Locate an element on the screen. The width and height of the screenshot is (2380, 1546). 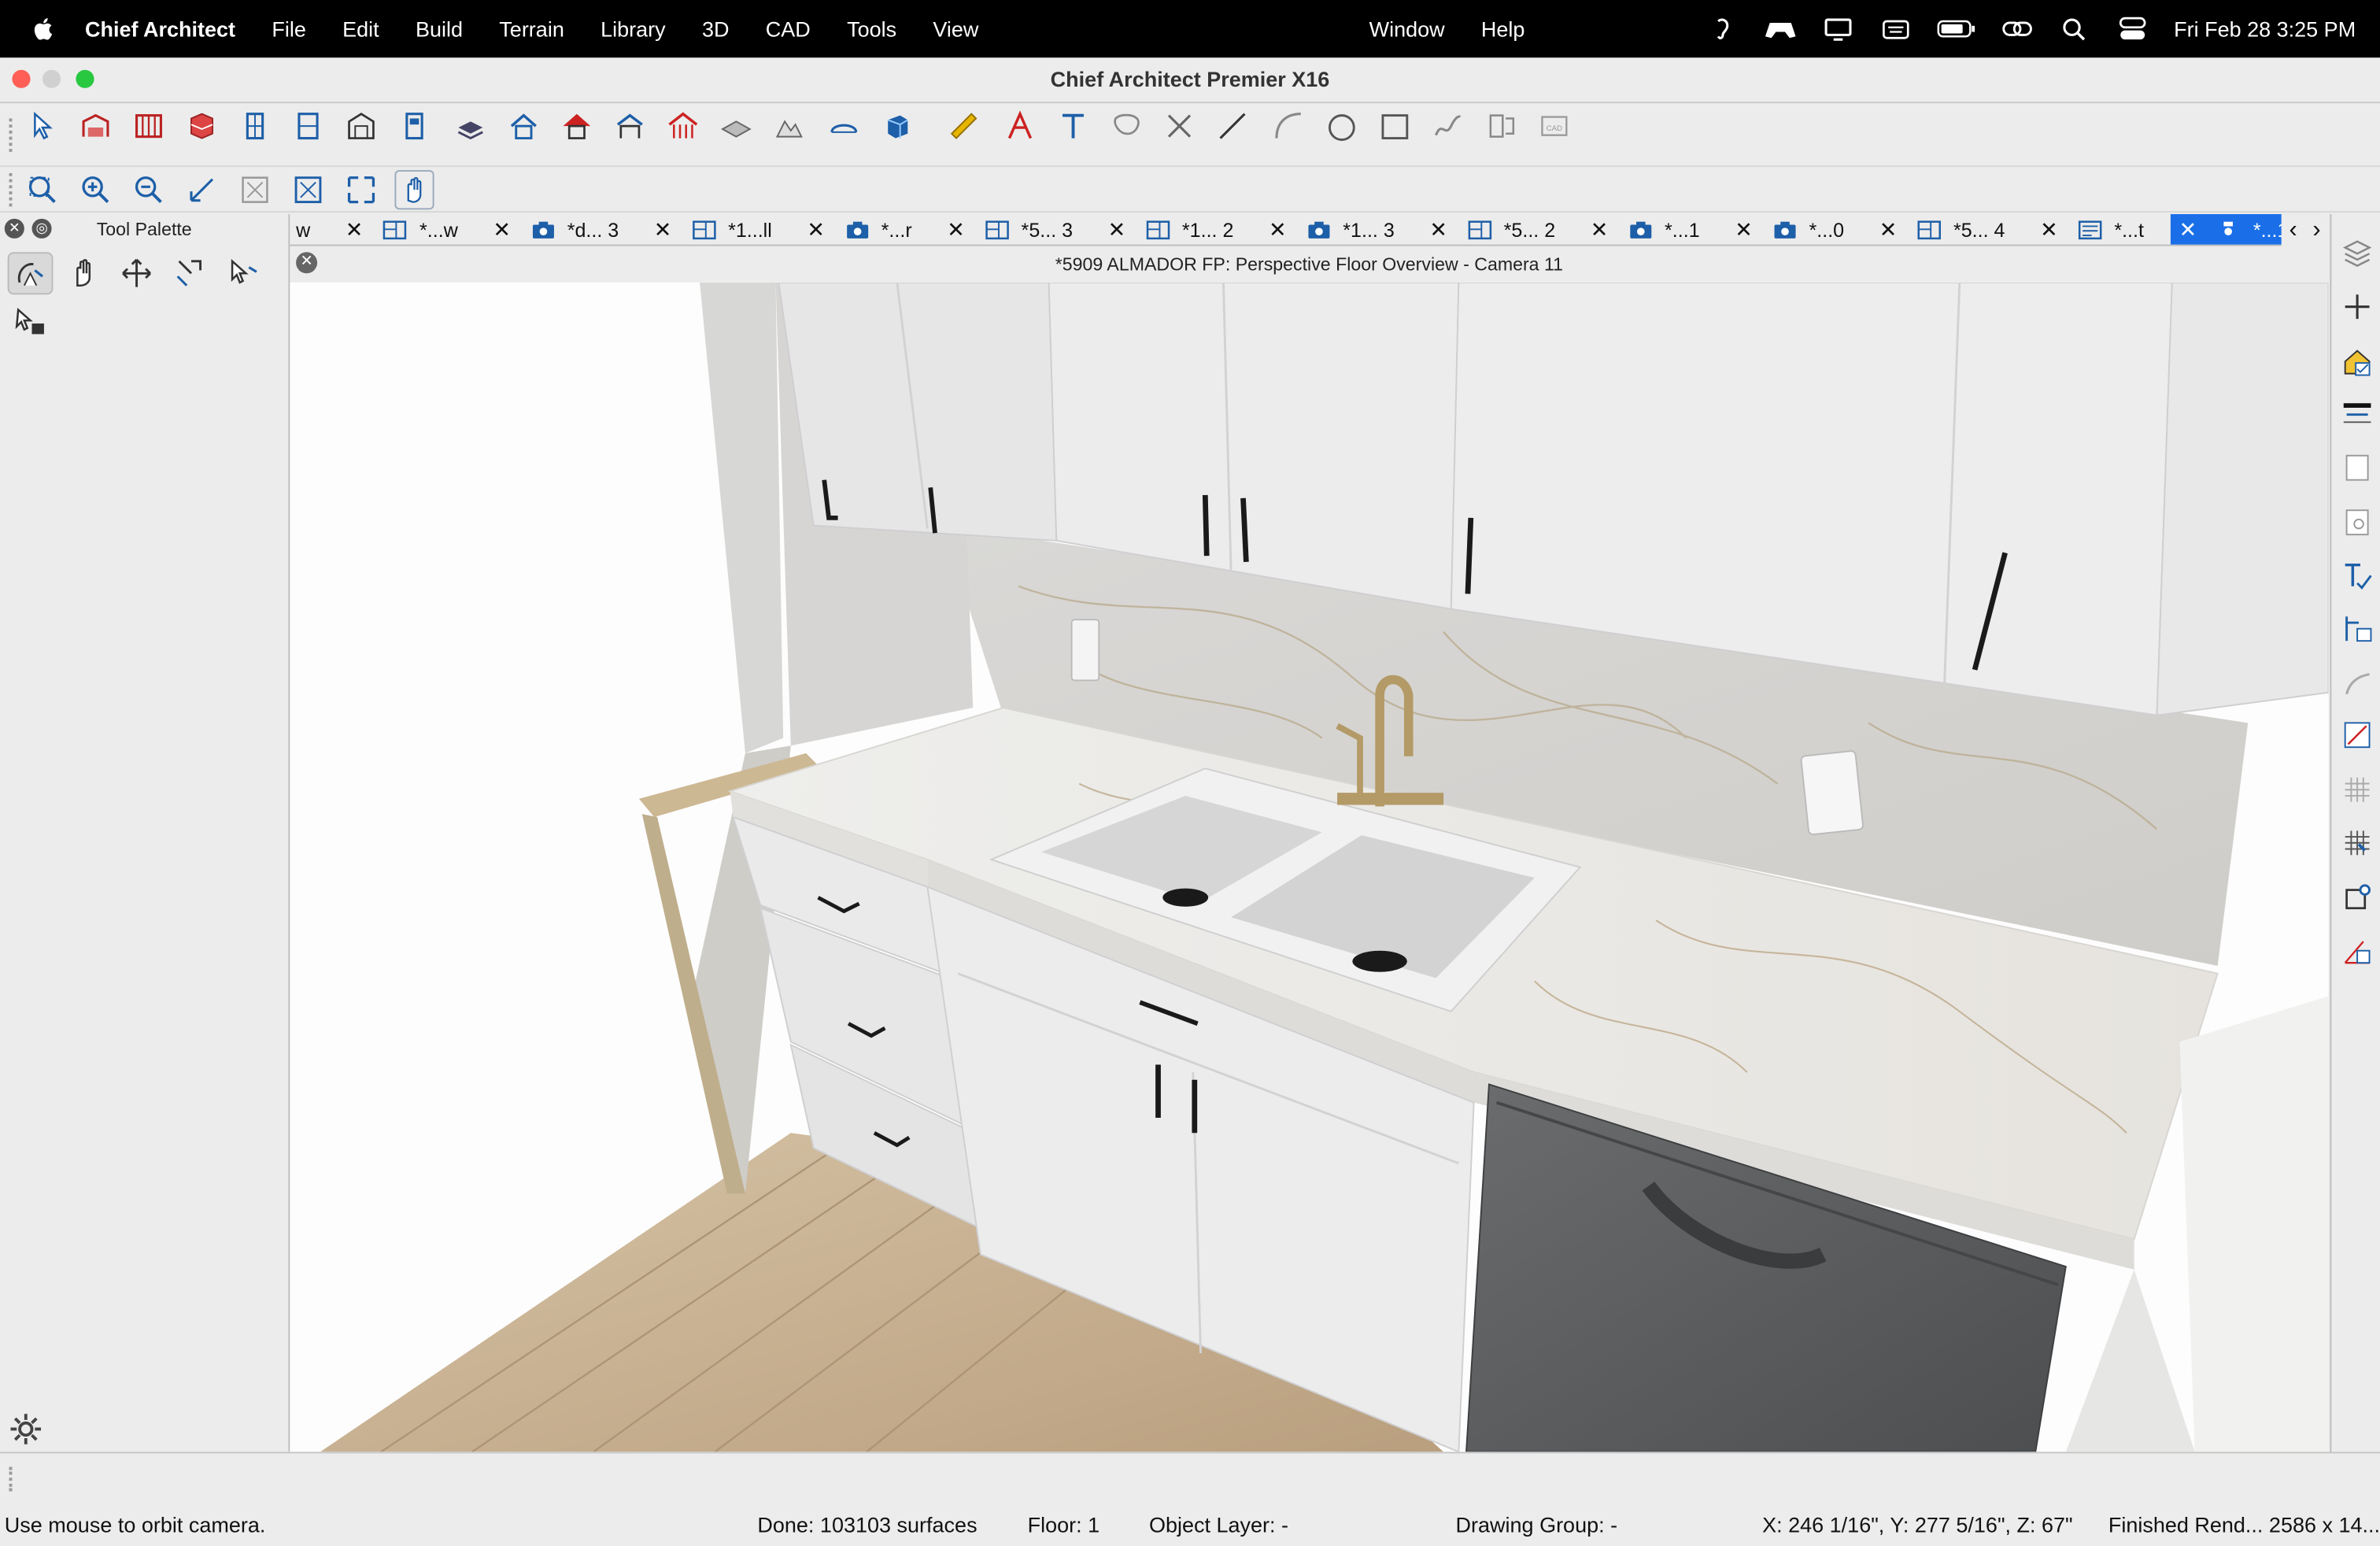
snap-grid-icon is located at coordinates (2357, 843).